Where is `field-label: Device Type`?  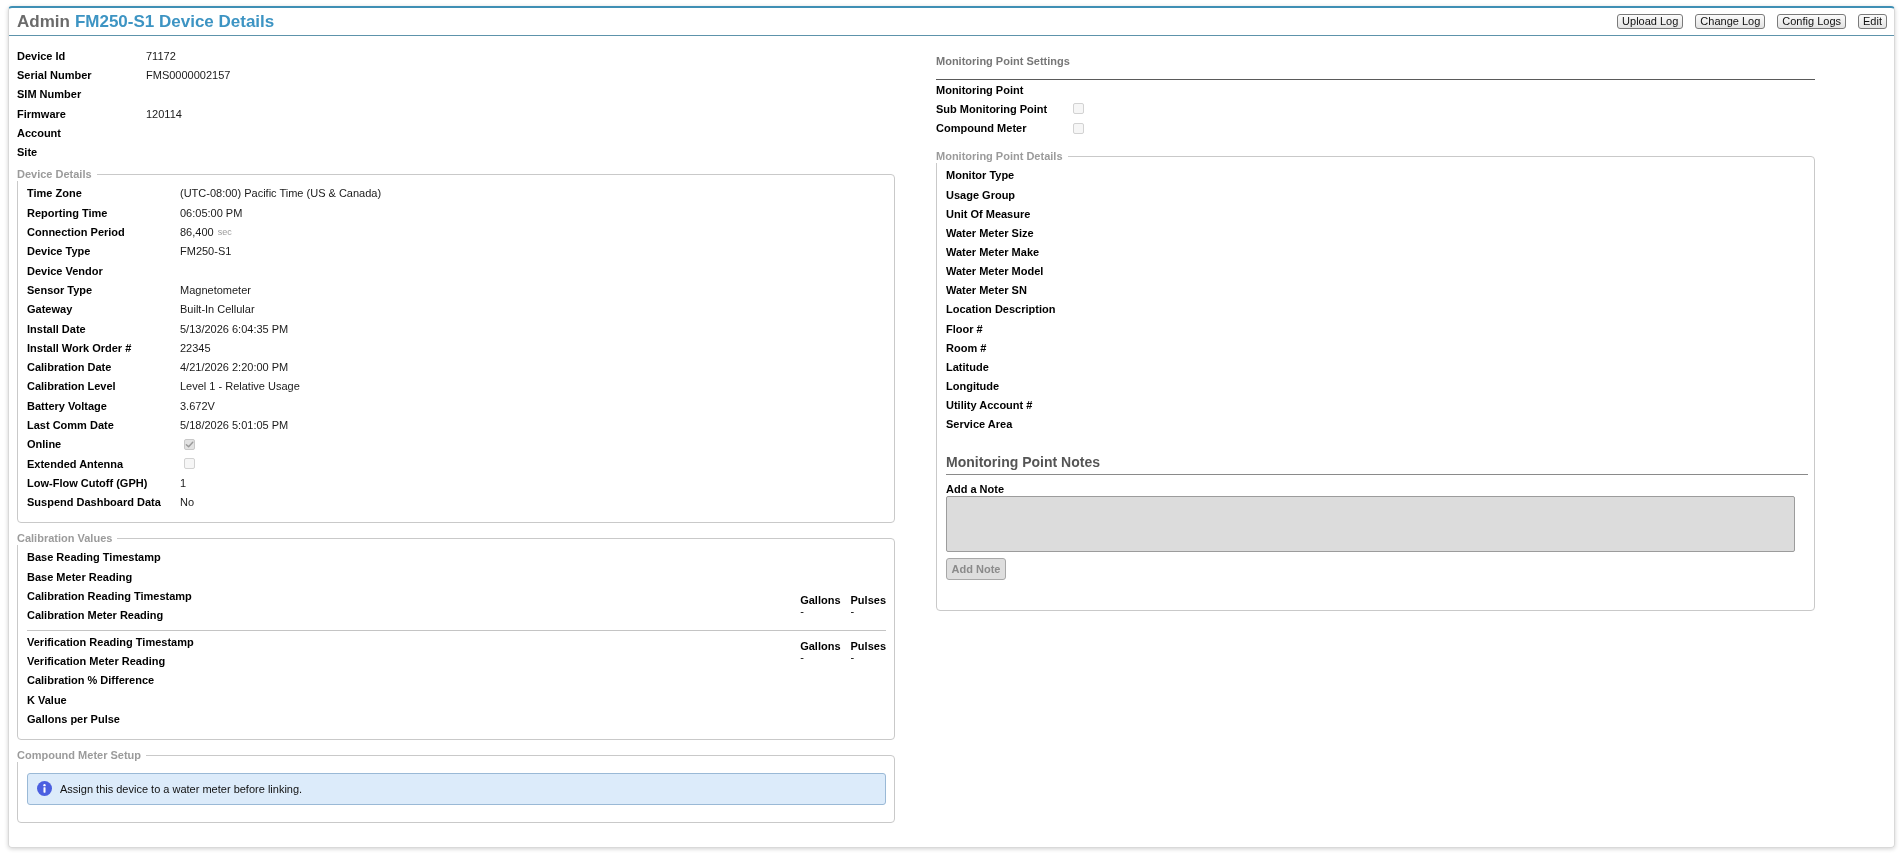 field-label: Device Type is located at coordinates (59, 251).